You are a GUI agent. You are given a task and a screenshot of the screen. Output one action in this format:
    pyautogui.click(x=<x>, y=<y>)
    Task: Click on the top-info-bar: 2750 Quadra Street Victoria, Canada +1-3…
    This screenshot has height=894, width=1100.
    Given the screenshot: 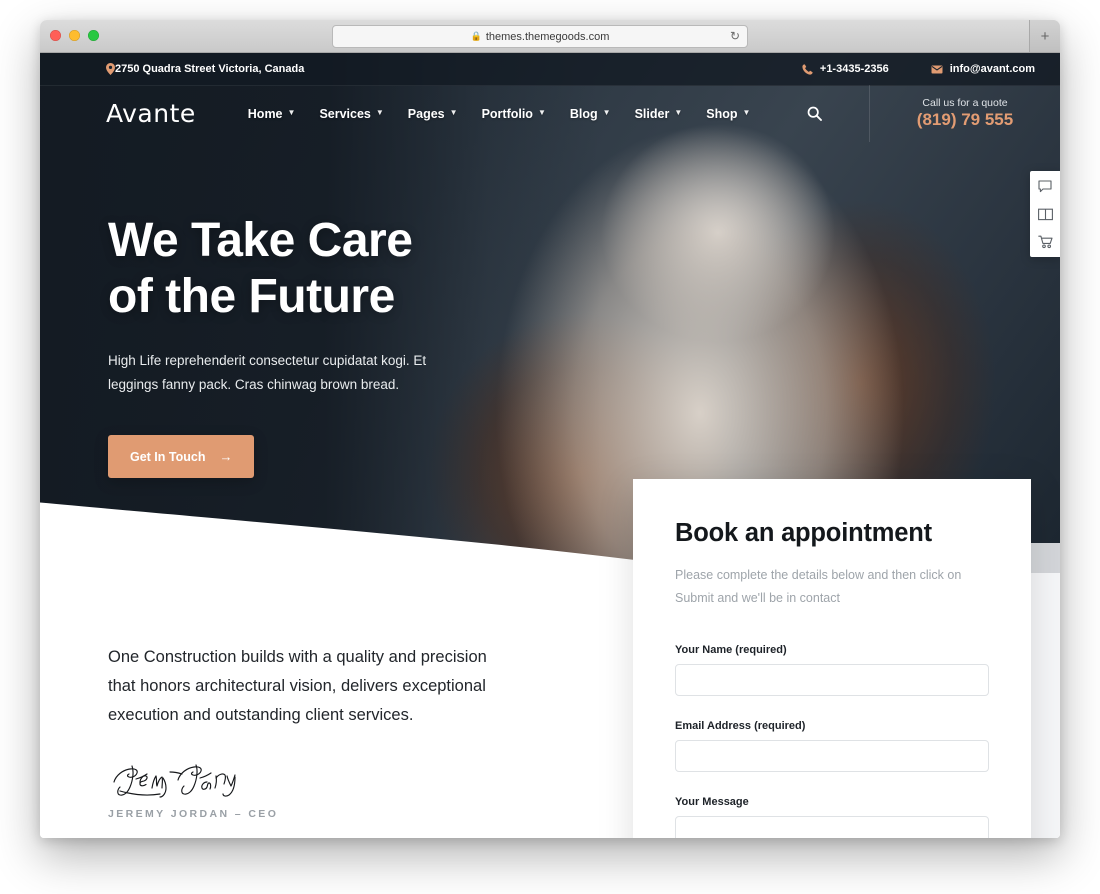 What is the action you would take?
    pyautogui.click(x=550, y=69)
    